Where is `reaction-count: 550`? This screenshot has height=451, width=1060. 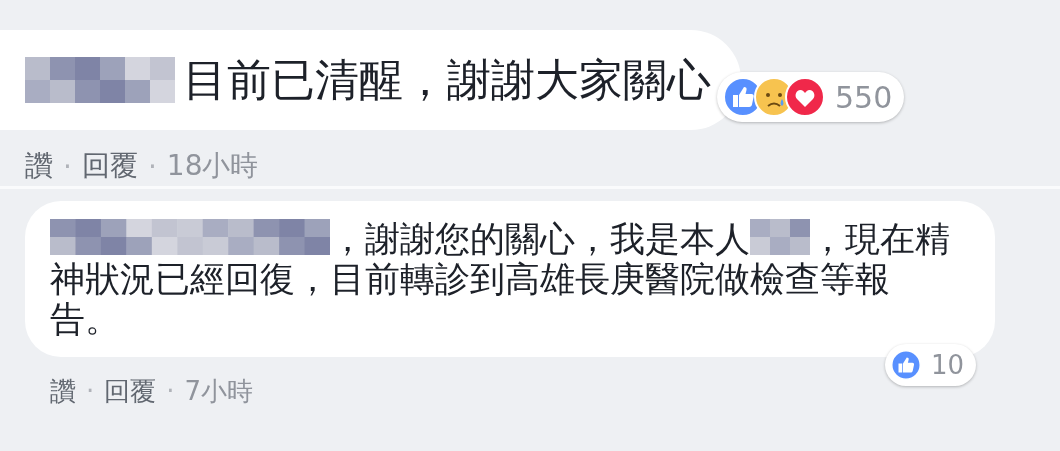 reaction-count: 550 is located at coordinates (864, 97).